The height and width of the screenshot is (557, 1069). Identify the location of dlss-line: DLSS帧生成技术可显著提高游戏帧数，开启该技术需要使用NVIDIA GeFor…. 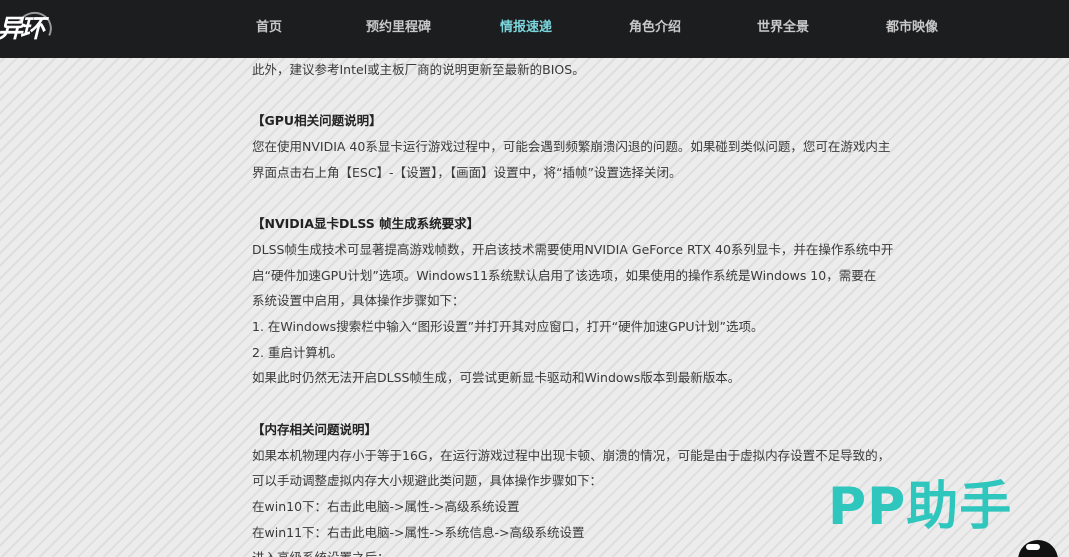
(573, 249).